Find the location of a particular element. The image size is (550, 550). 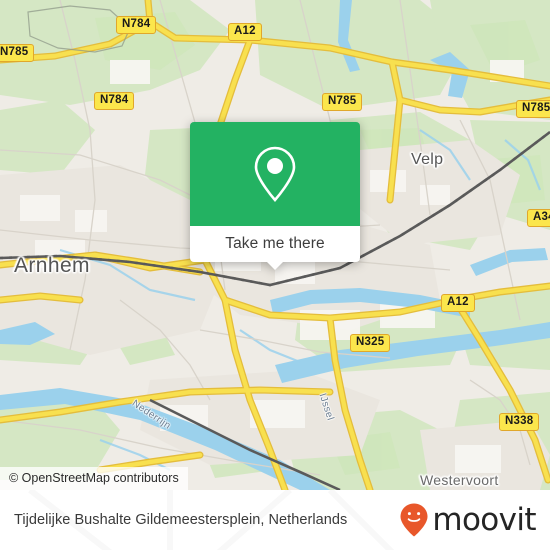

place-label-arnhem: Arnhem is located at coordinates (52, 265).